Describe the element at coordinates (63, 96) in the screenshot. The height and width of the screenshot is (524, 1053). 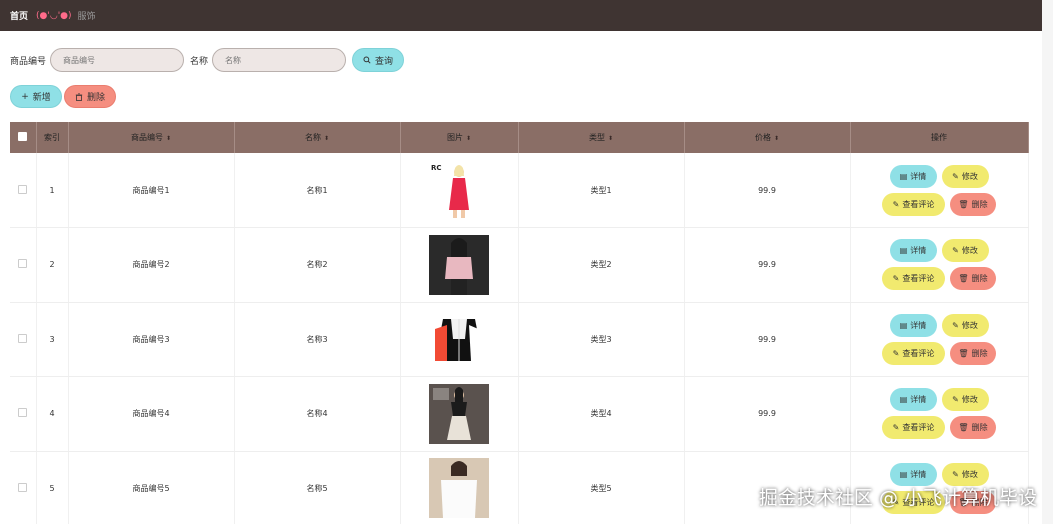
I see `action-bar: + 新增 删除` at that location.